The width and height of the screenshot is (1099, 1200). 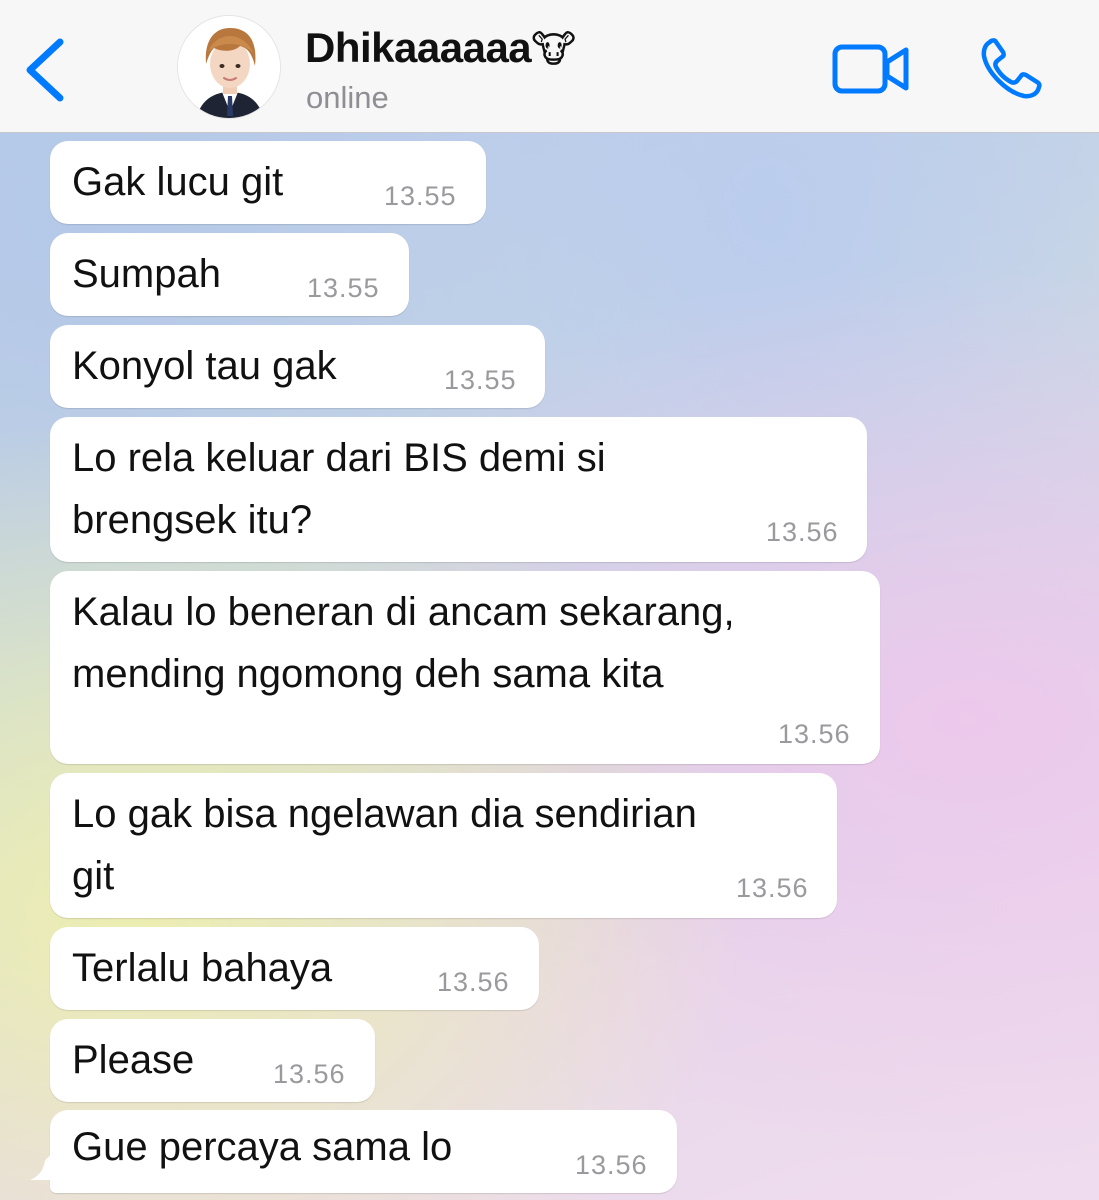 I want to click on chevron-left-icon, so click(x=45, y=70).